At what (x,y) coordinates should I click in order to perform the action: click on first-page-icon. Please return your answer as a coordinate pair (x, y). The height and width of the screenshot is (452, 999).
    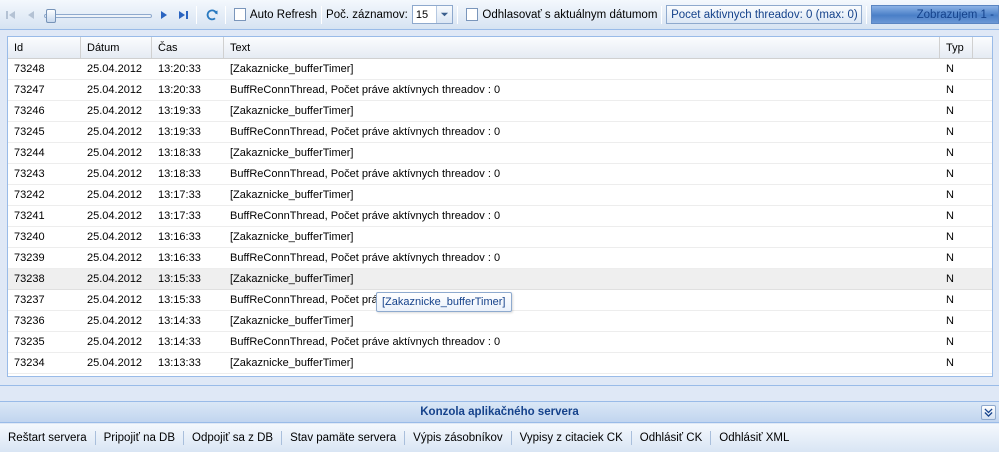
    Looking at the image, I should click on (11, 14).